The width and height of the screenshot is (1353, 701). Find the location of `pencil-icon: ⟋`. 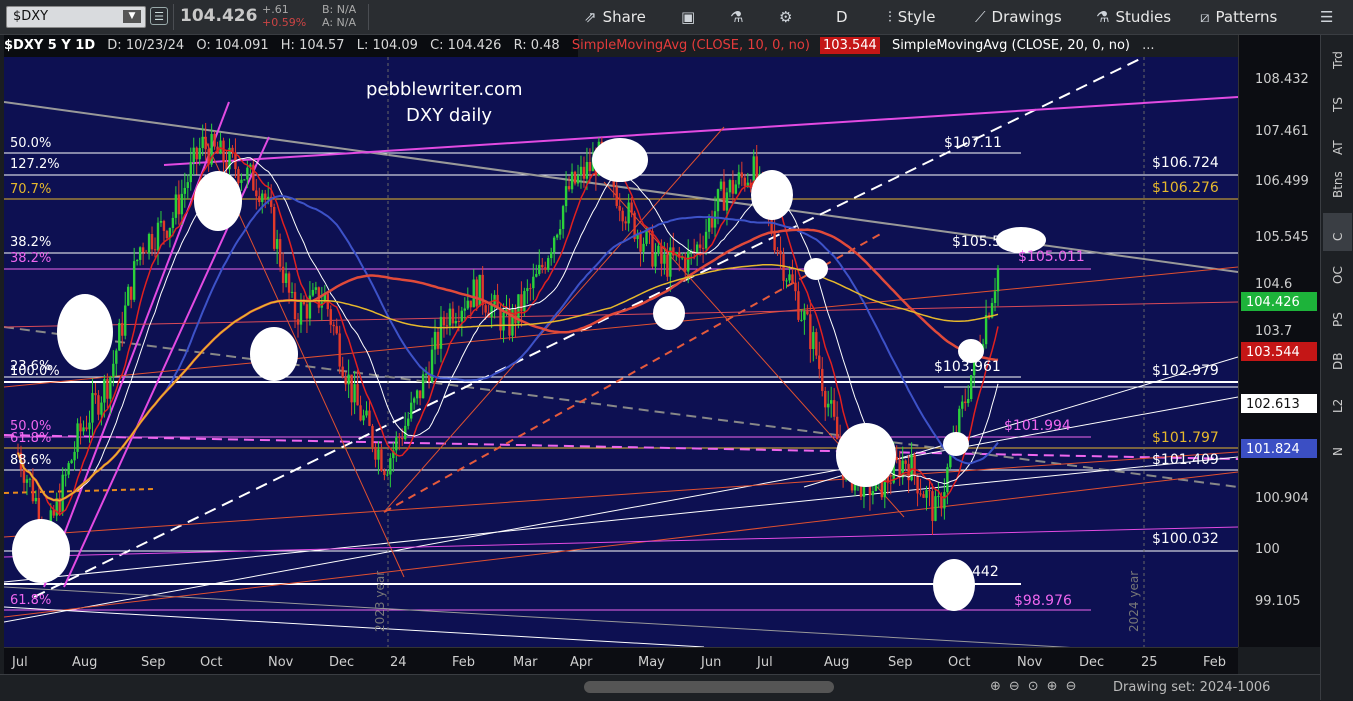

pencil-icon: ⟋ is located at coordinates (980, 17).